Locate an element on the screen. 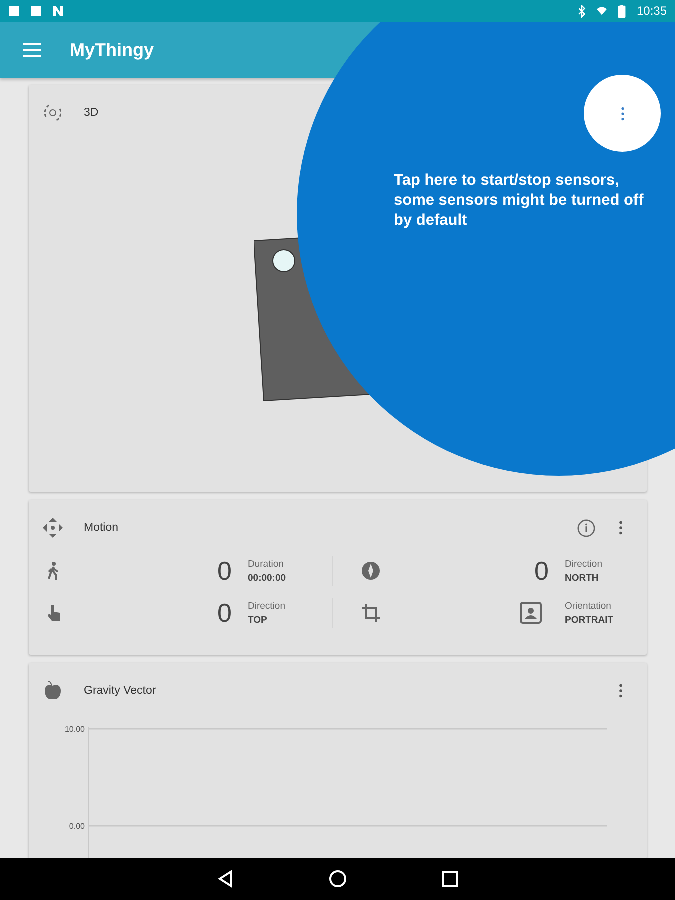 This screenshot has height=900, width=675. sensor-reading: PORTRAIT is located at coordinates (590, 620).